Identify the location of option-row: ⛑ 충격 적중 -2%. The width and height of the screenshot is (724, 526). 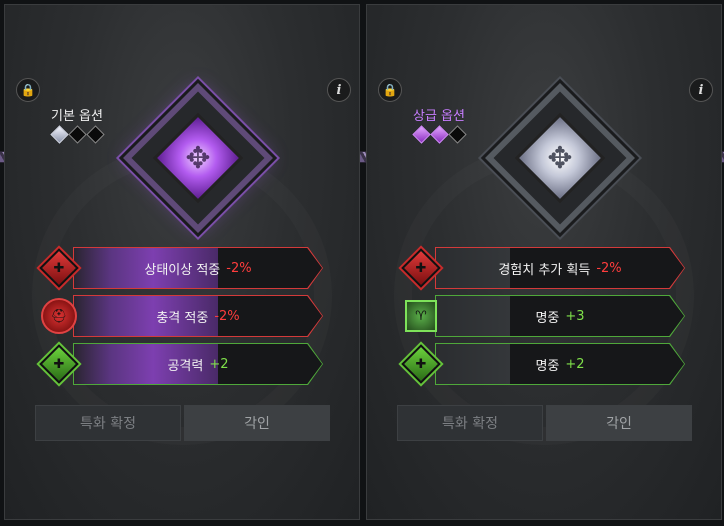
(184, 316).